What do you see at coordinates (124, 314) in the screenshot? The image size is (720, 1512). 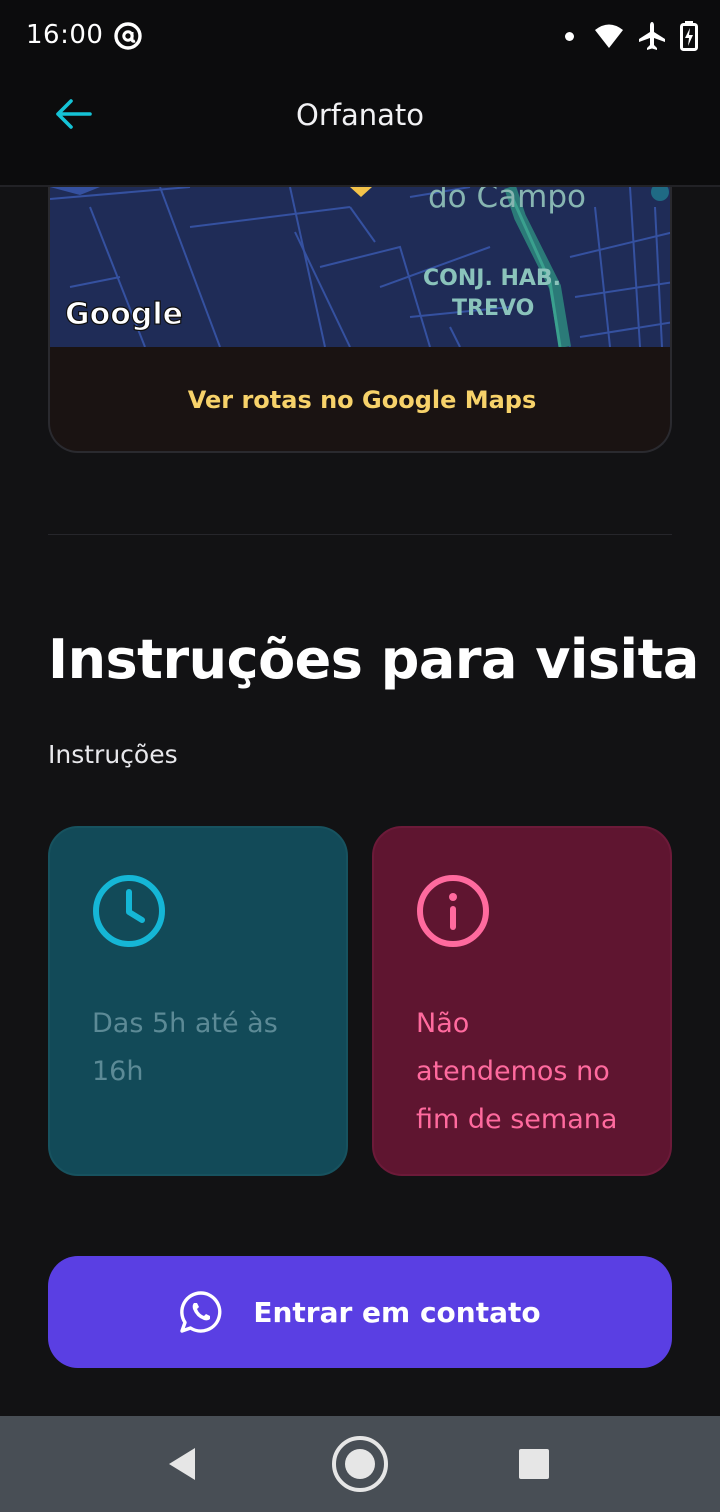 I see `google-logo: Google` at bounding box center [124, 314].